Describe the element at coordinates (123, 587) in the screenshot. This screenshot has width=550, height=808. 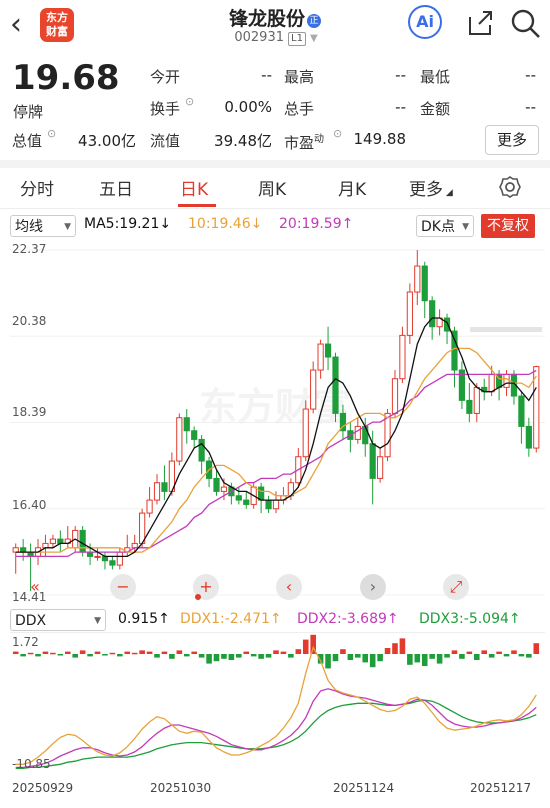
I see `zoom-out-button: −` at that location.